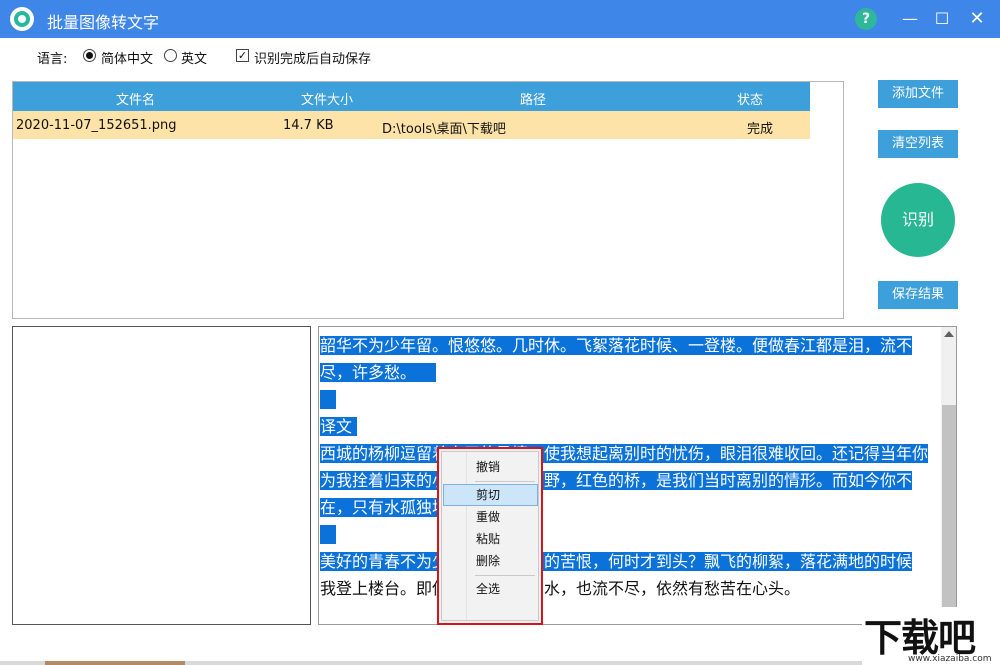 The width and height of the screenshot is (1000, 665). What do you see at coordinates (918, 94) in the screenshot?
I see `add-file-button: 添加文件` at bounding box center [918, 94].